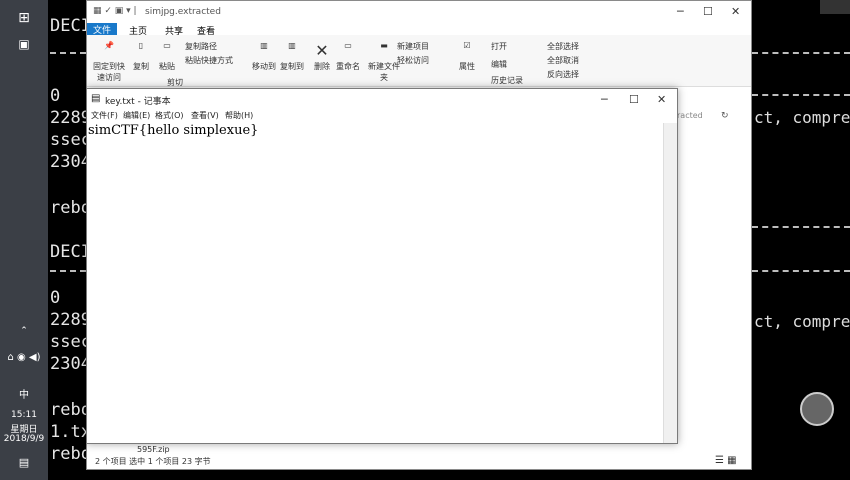  Describe the element at coordinates (264, 45) in the screenshot. I see `move-icon: ▥` at that location.